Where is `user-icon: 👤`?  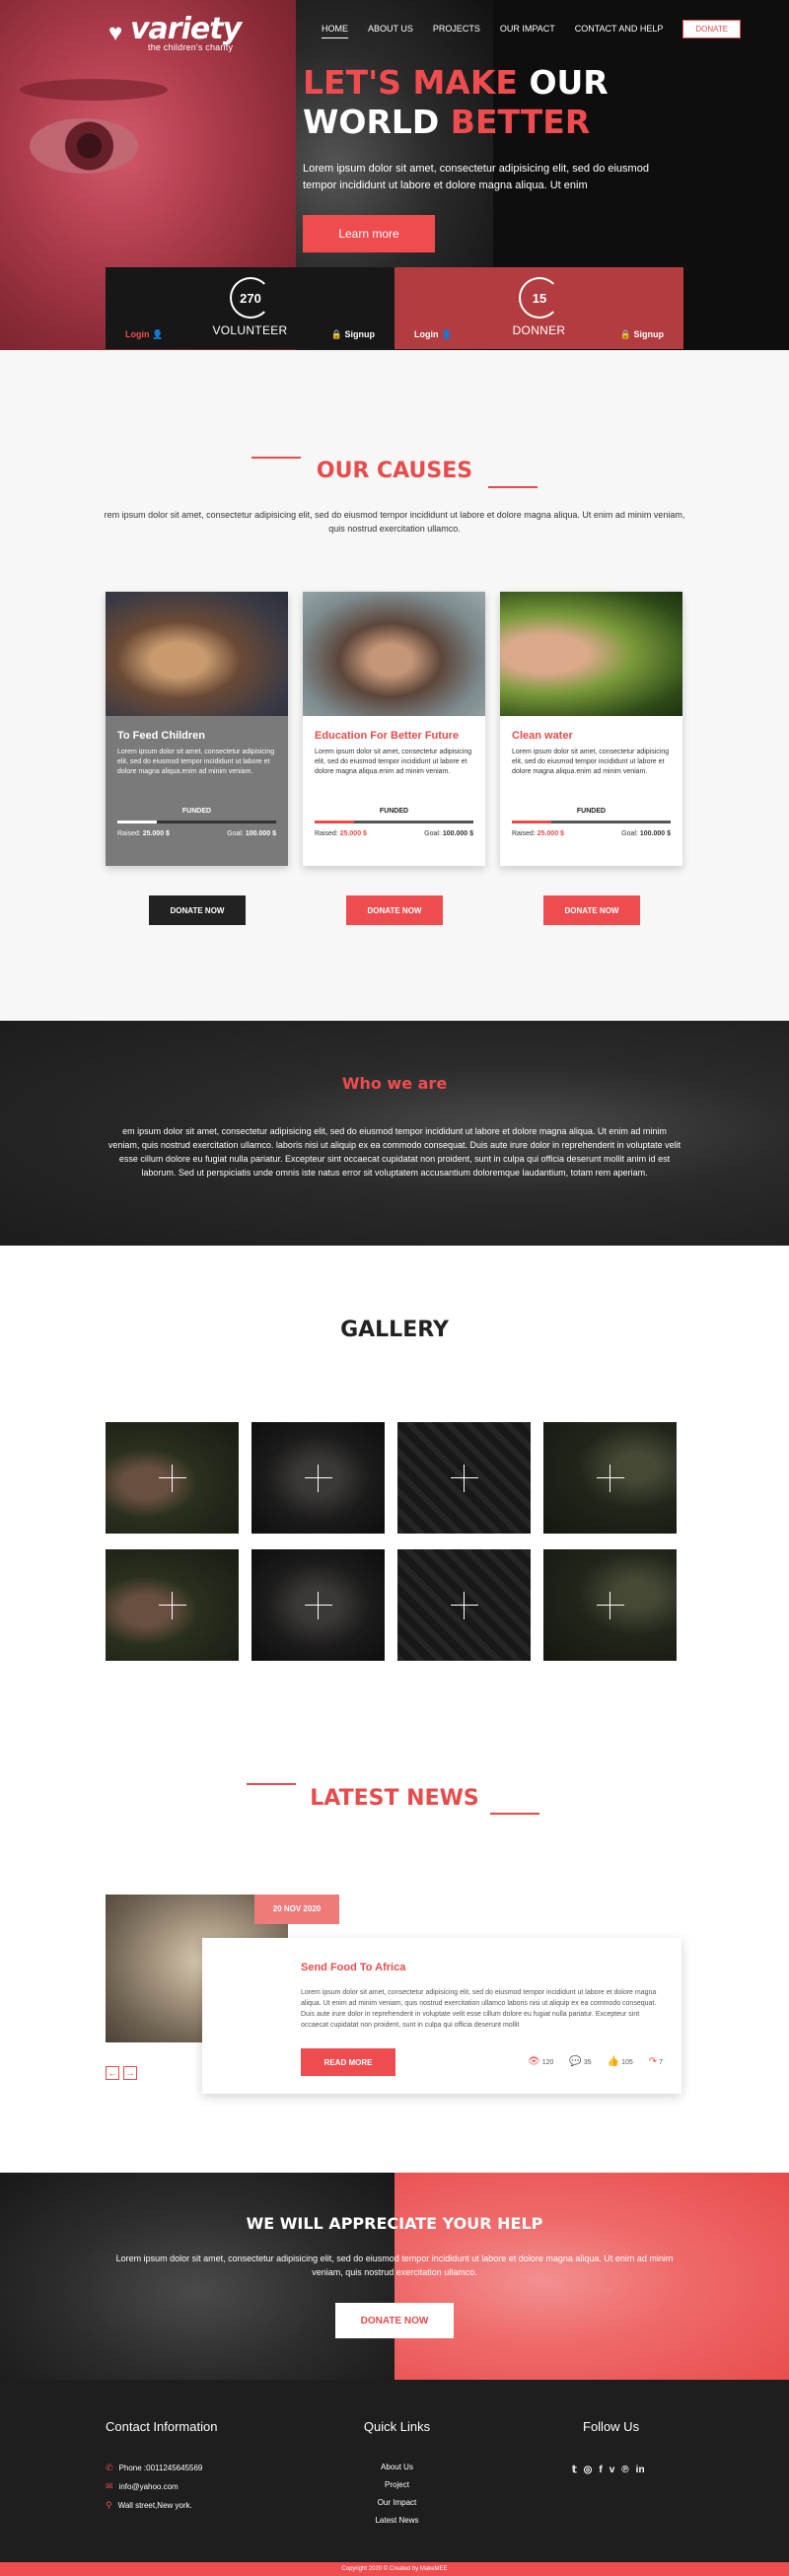 user-icon: 👤 is located at coordinates (447, 334).